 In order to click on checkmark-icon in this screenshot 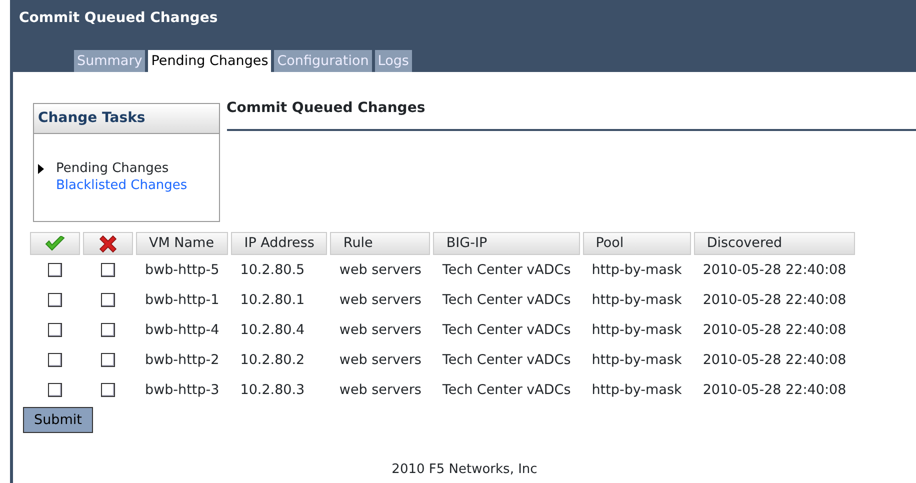, I will do `click(55, 244)`.